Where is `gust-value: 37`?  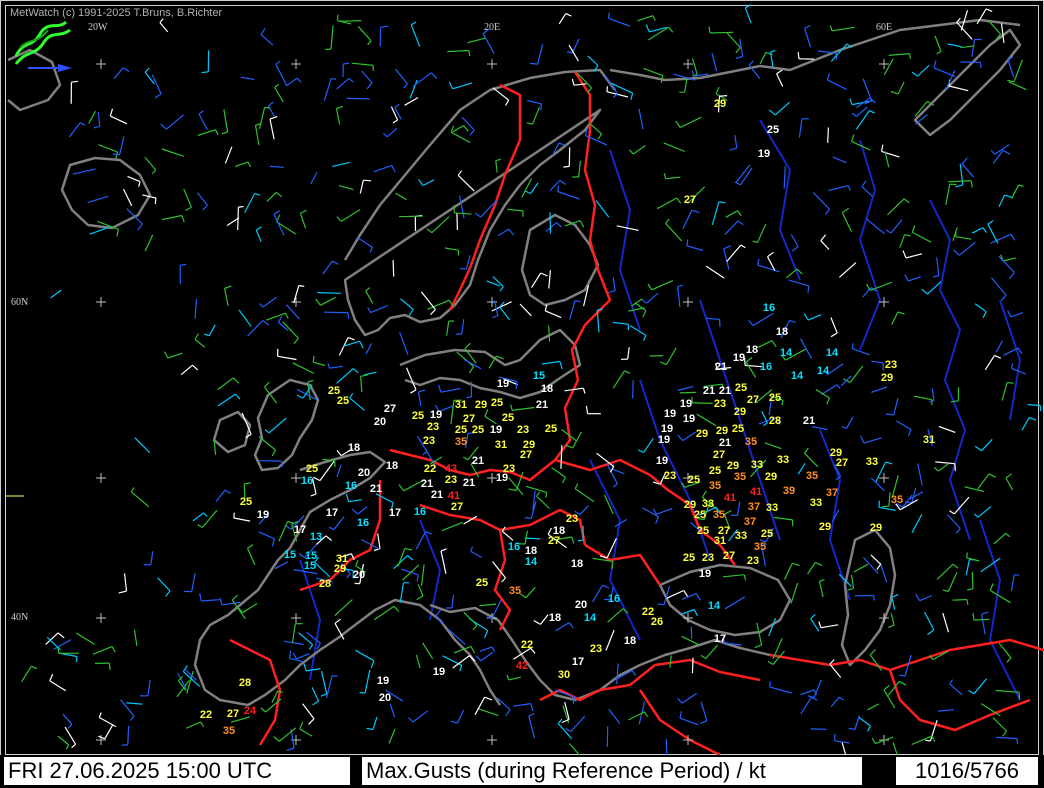 gust-value: 37 is located at coordinates (832, 493).